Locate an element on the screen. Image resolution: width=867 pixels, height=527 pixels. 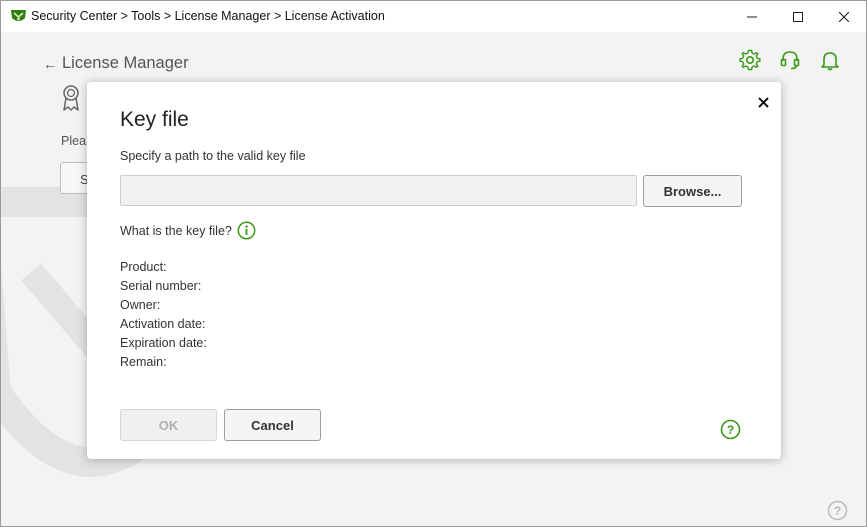
license-hint-text: Plea is located at coordinates (74, 141).